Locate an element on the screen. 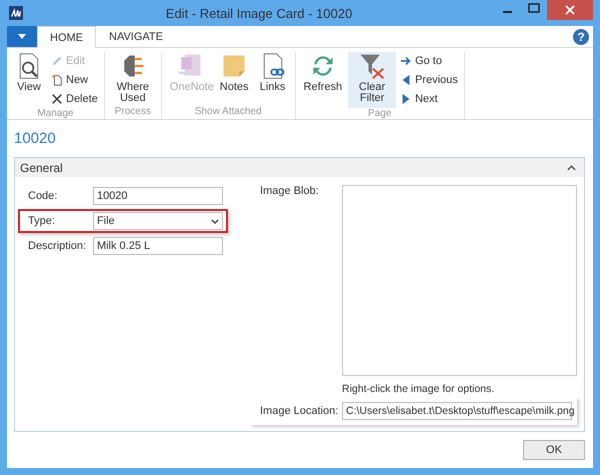 The image size is (600, 475). field-label: Type: is located at coordinates (42, 221).